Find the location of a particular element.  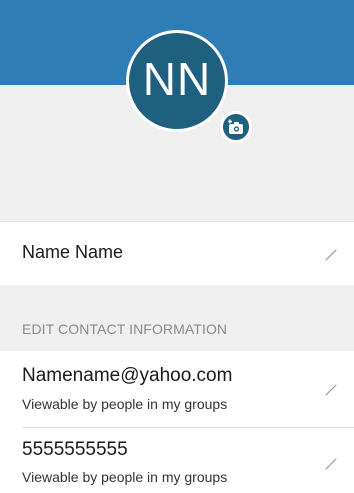

phone-visibility: Viewable by people in my groups is located at coordinates (125, 477).